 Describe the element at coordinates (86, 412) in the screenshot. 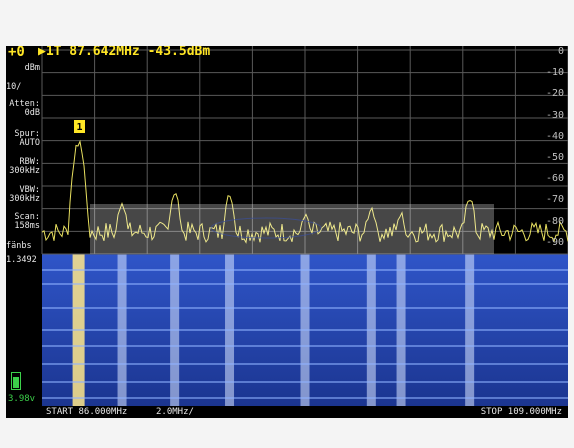

I see `start-frequency: START 86.000MHz` at that location.